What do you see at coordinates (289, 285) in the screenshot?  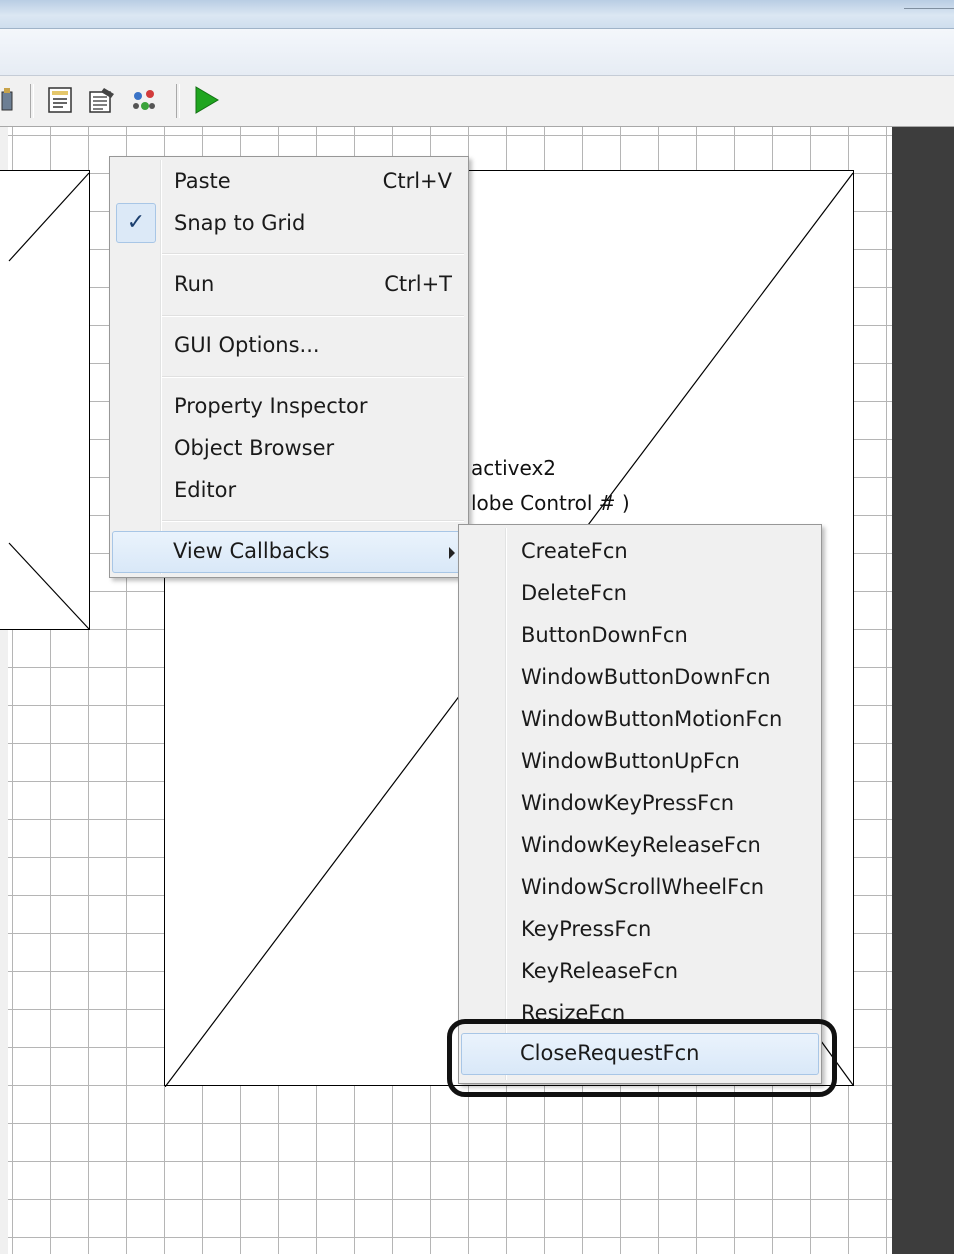 I see `menu-item-run: Run Ctrl+T` at bounding box center [289, 285].